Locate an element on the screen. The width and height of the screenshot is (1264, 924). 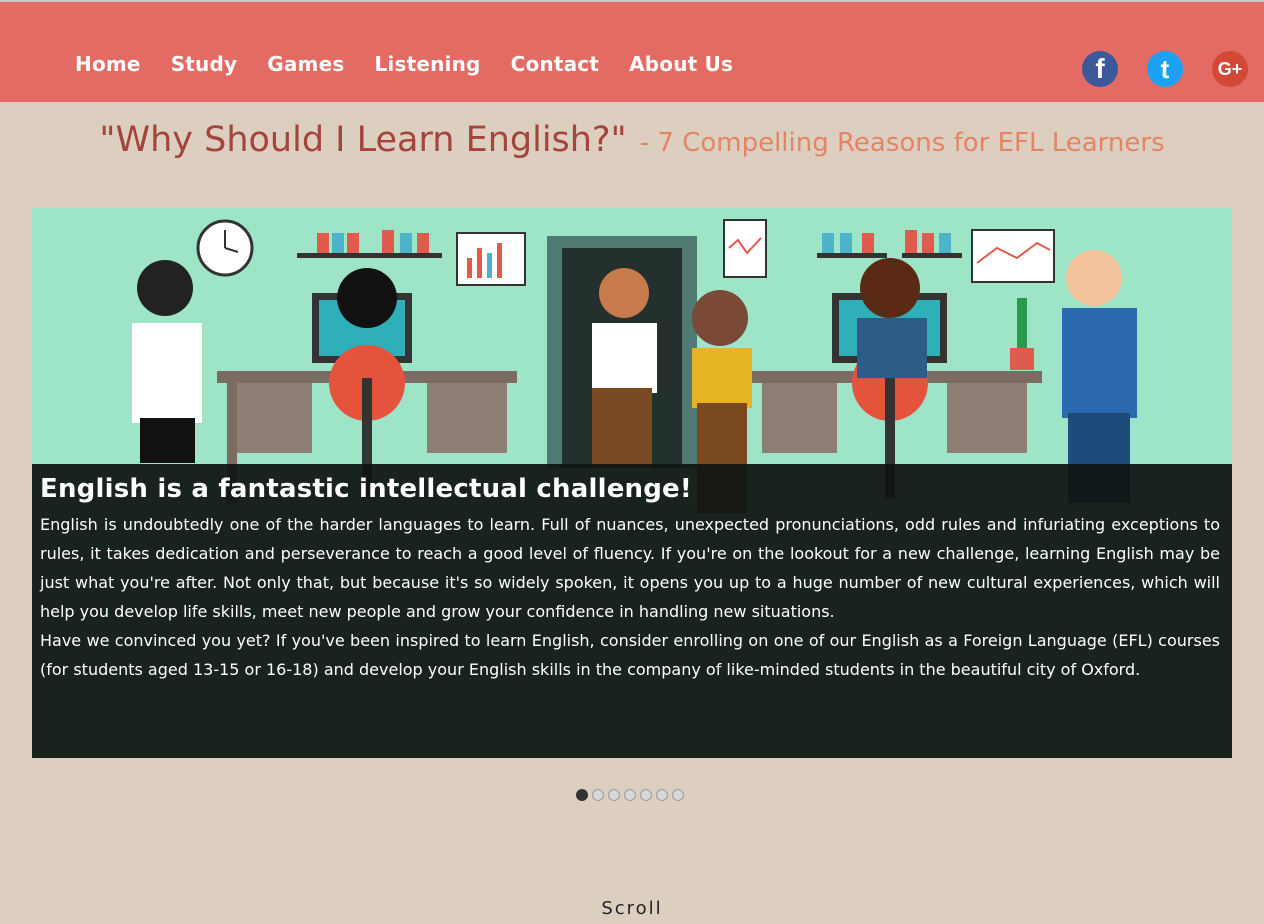
slider-pagination is located at coordinates (630, 795).